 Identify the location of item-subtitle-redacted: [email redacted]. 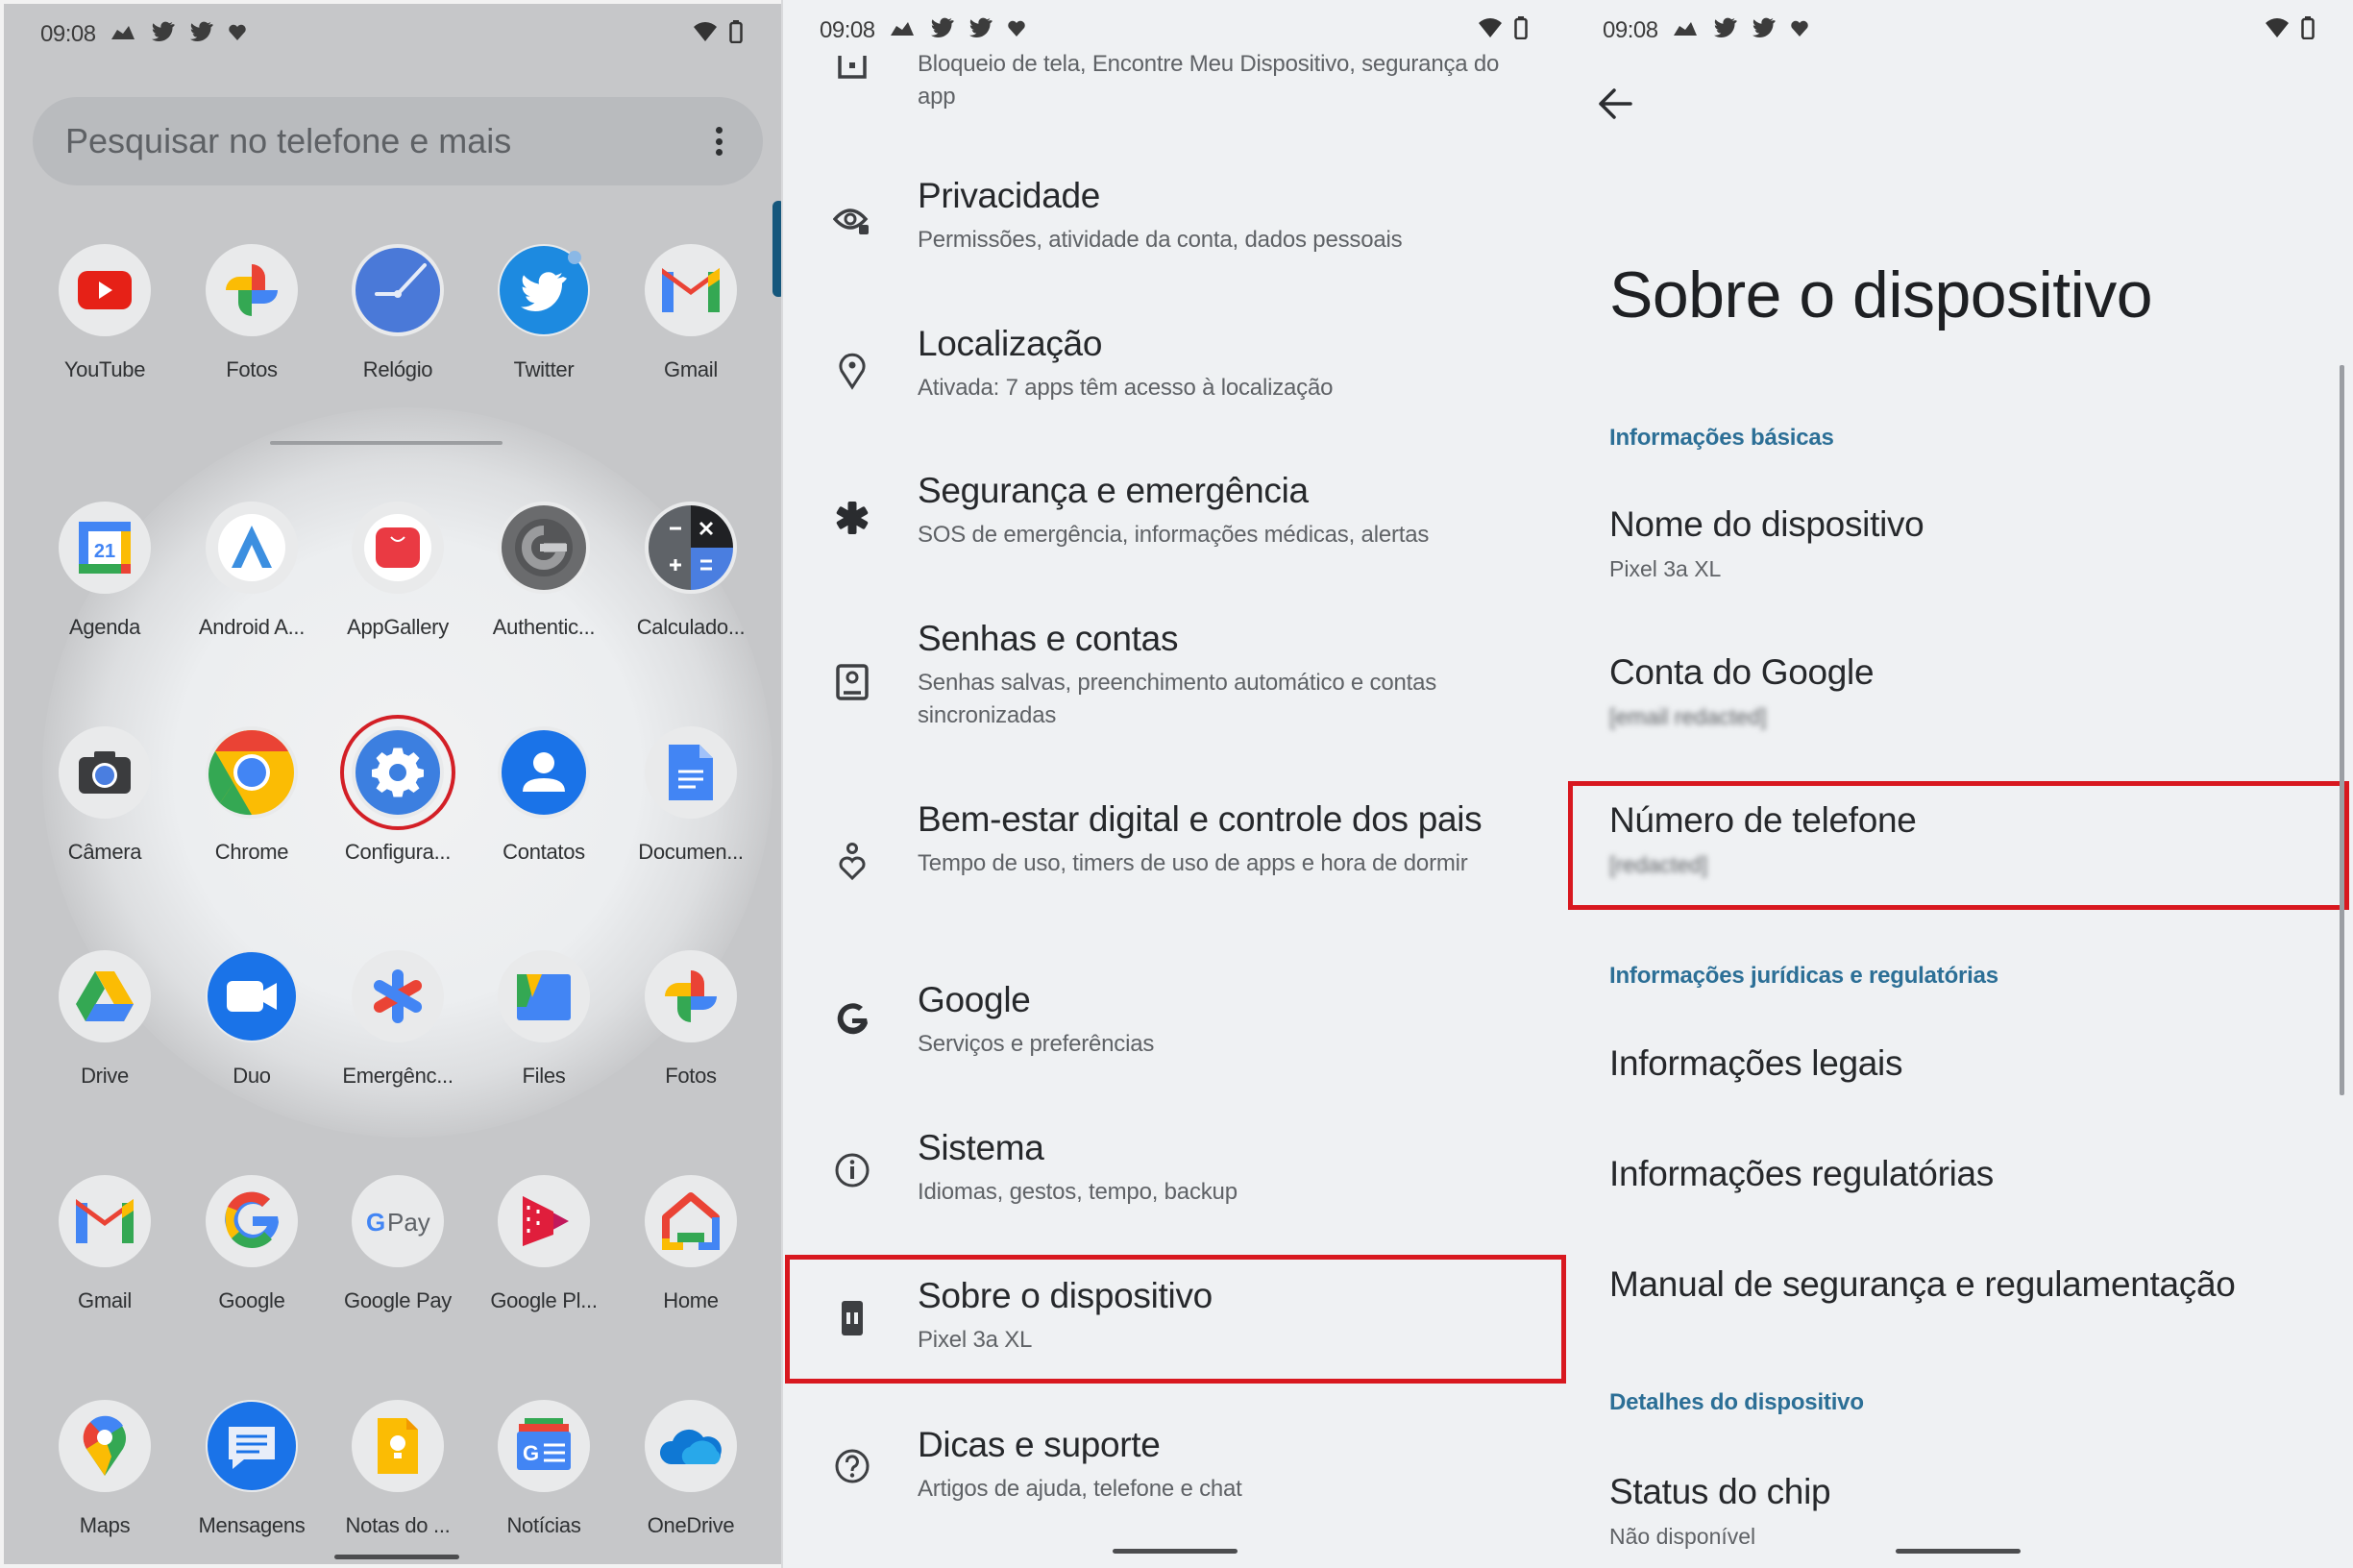
(1688, 717).